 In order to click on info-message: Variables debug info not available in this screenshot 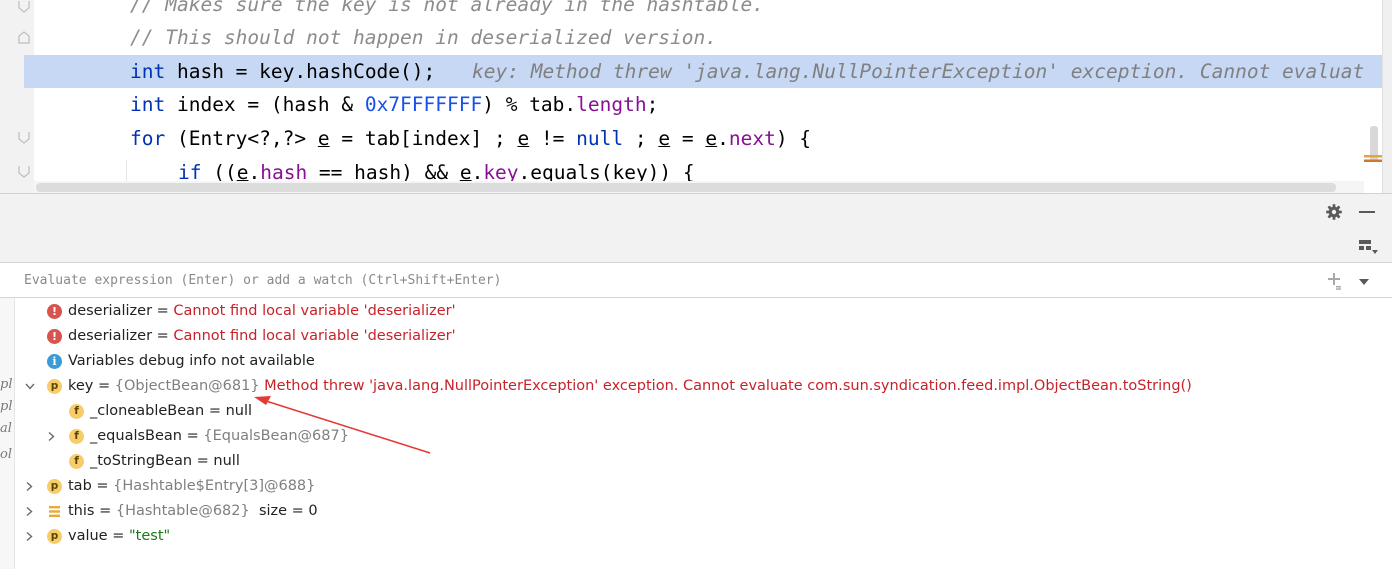, I will do `click(191, 361)`.